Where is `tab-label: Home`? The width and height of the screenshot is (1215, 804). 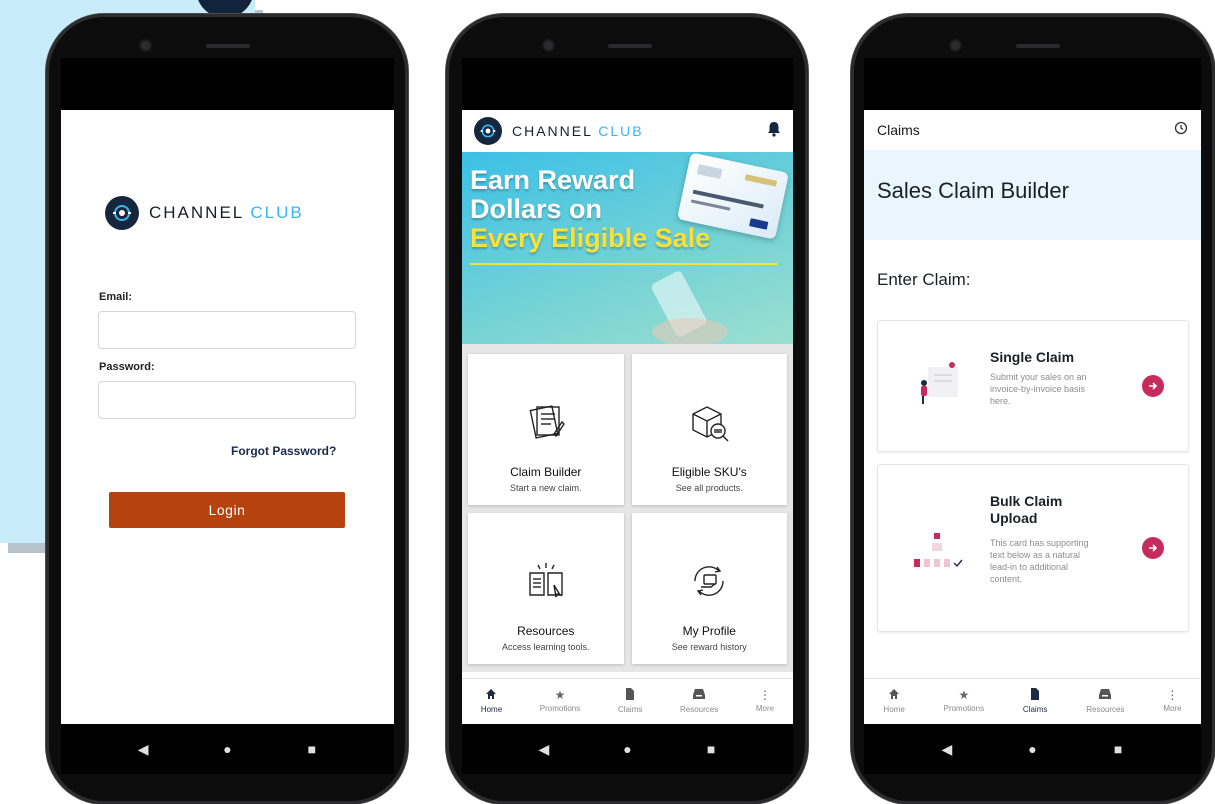
tab-label: Home is located at coordinates (894, 709).